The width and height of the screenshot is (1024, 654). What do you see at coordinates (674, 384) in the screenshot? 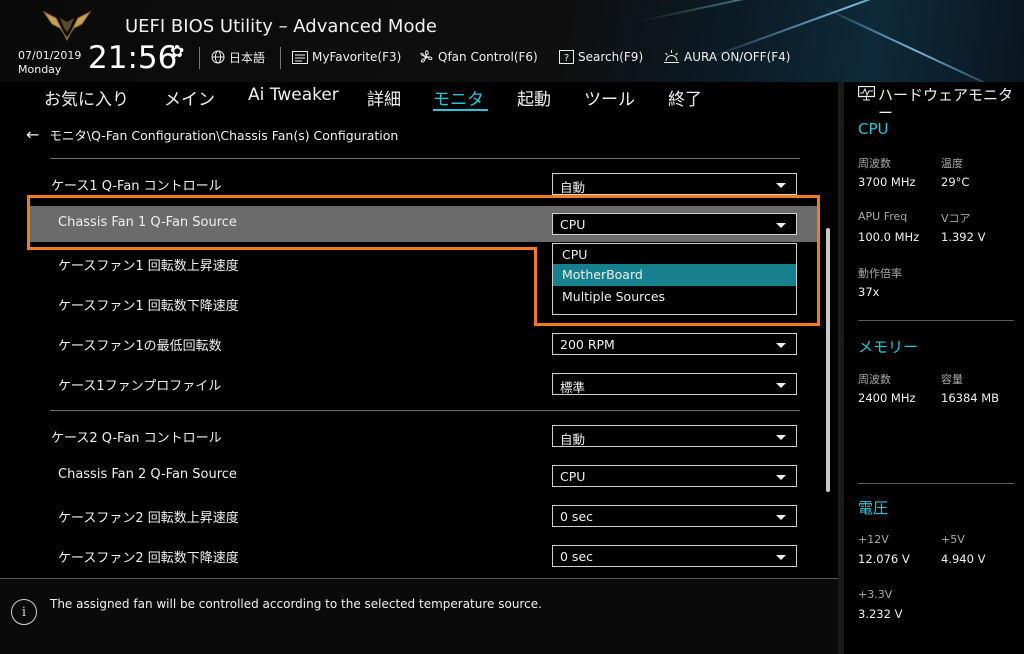
I see `fan1-profile-dropdown: 標準` at bounding box center [674, 384].